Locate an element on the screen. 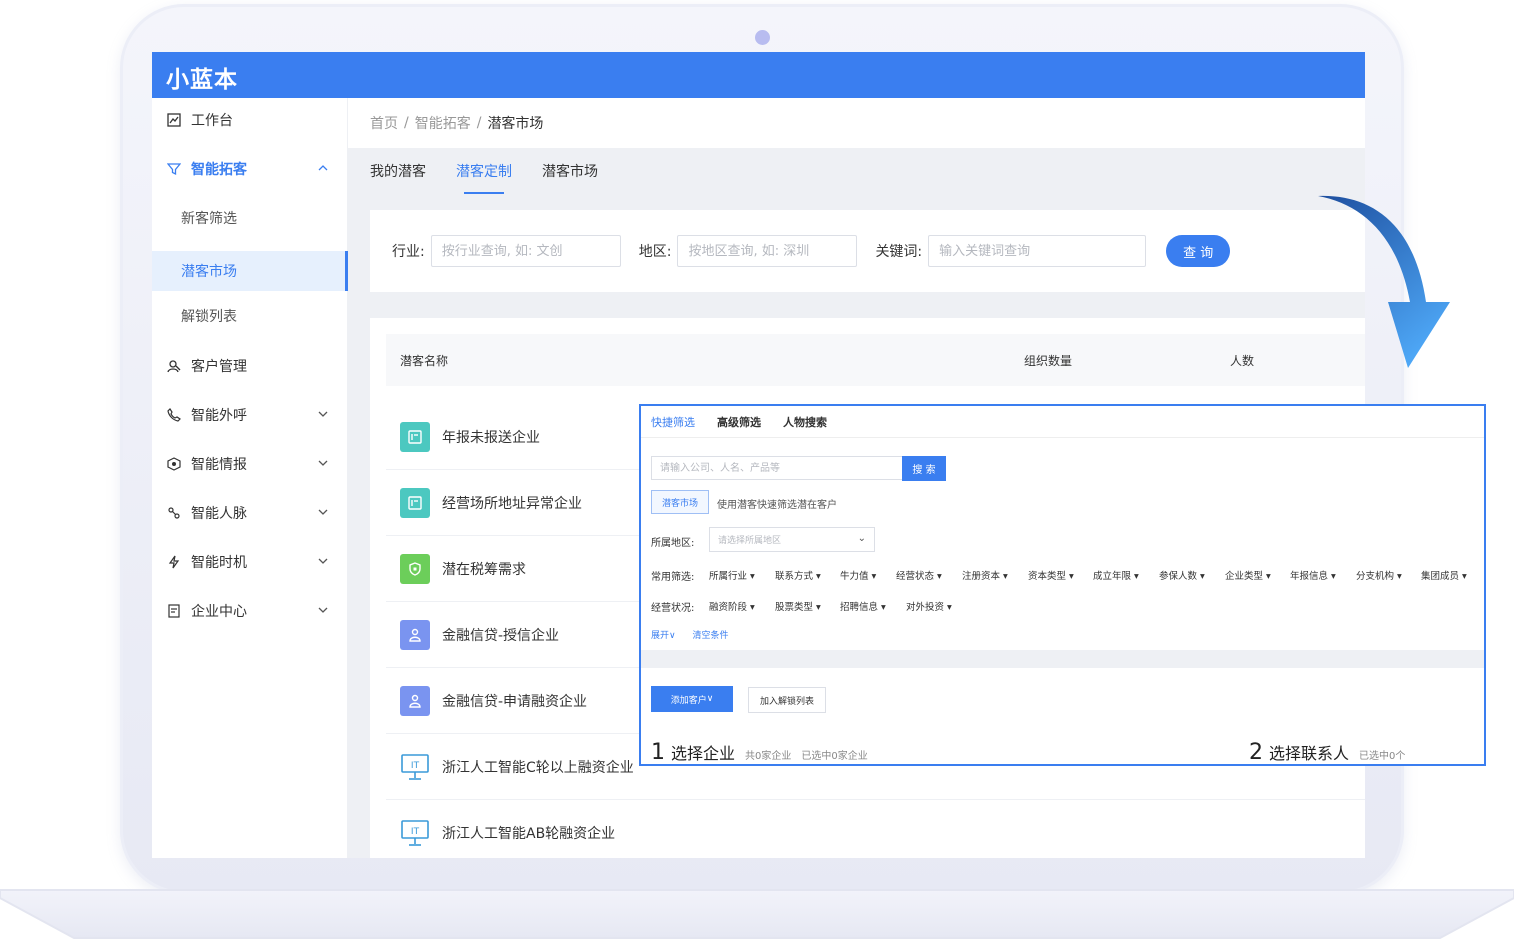  market-hint: 使用潜客快速筛选潜在客户 is located at coordinates (777, 505).